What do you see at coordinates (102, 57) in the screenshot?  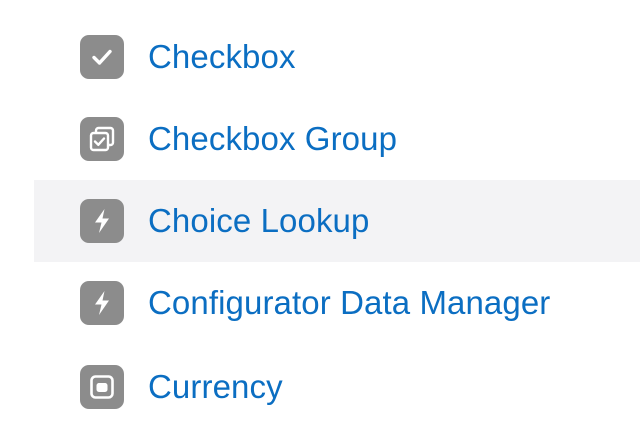 I see `checkbox-icon` at bounding box center [102, 57].